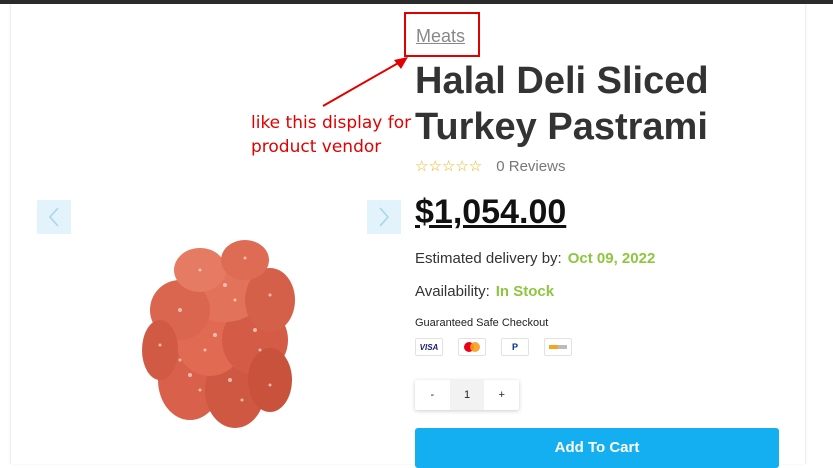 This screenshot has height=468, width=833. I want to click on reviews-count: 0 Reviews, so click(530, 166).